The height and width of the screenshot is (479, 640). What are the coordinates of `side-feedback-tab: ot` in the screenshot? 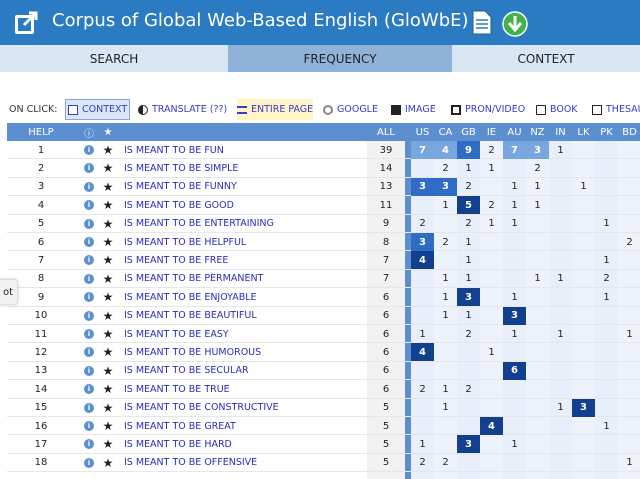 It's located at (9, 292).